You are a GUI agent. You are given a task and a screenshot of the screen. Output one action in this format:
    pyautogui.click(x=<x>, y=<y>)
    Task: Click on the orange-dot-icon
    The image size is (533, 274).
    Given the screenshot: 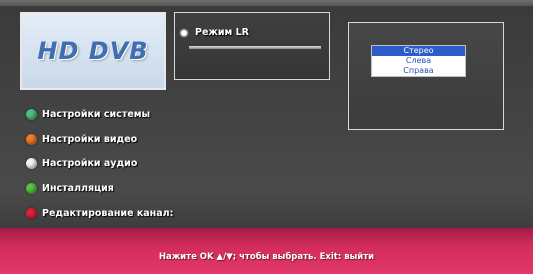 What is the action you would take?
    pyautogui.click(x=31, y=139)
    